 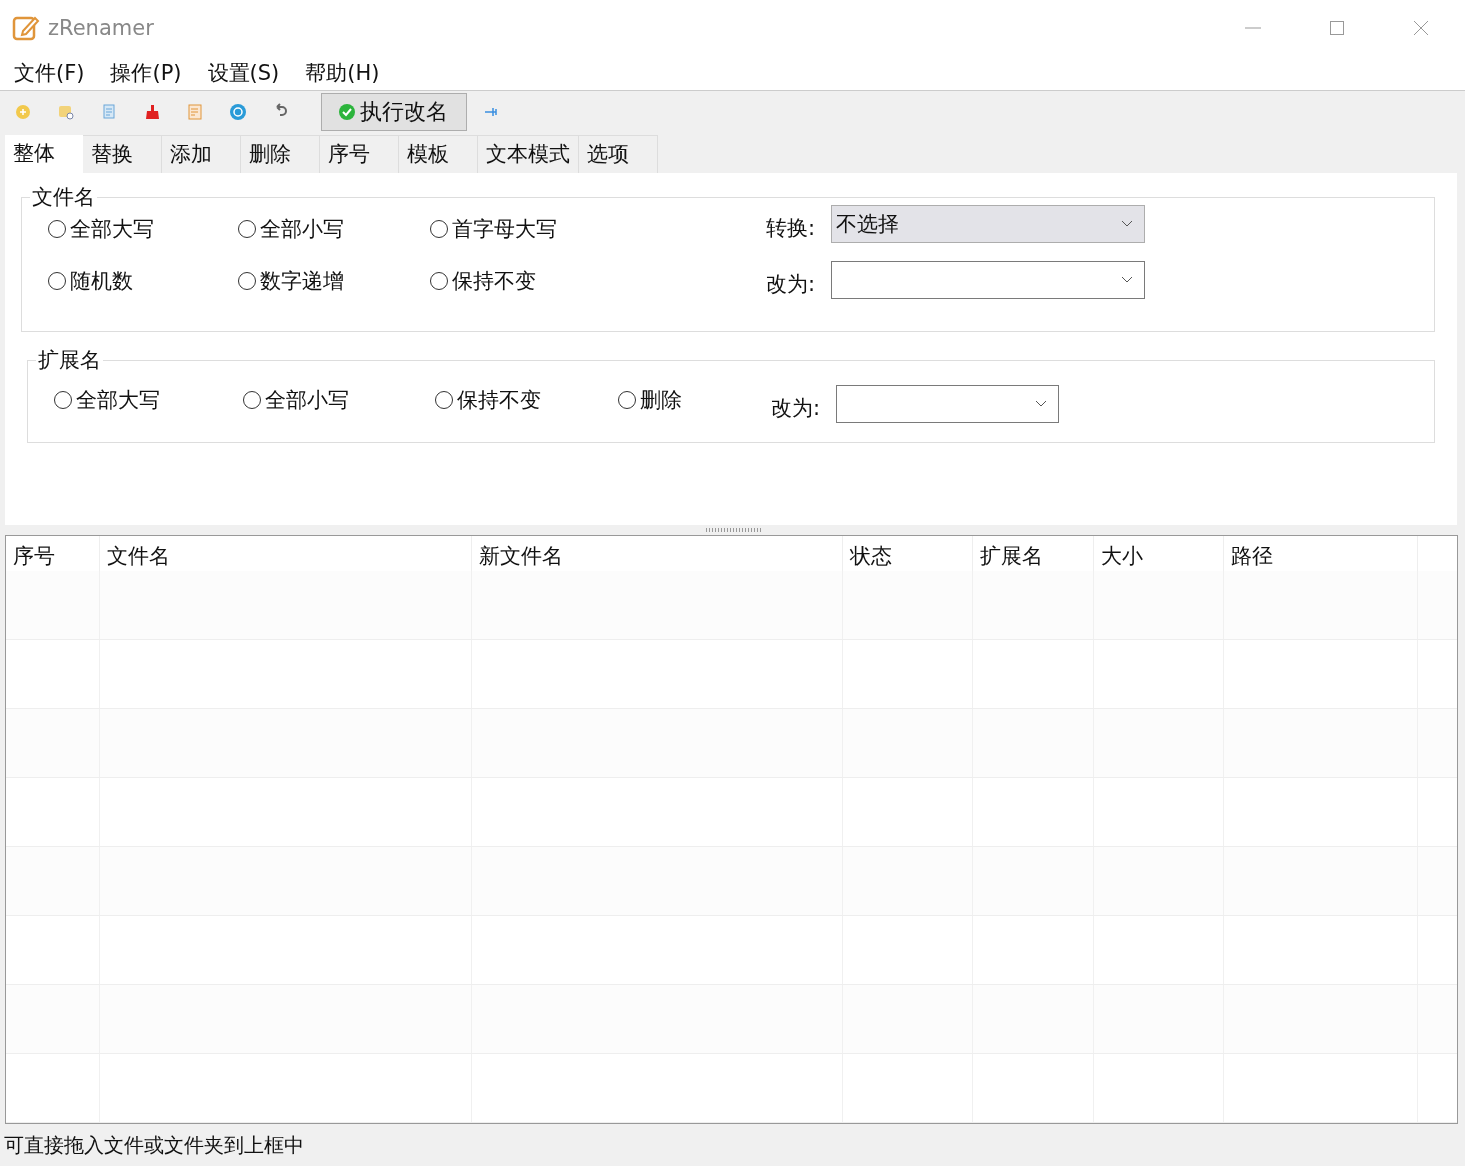 I want to click on broom-icon, so click(x=152, y=112).